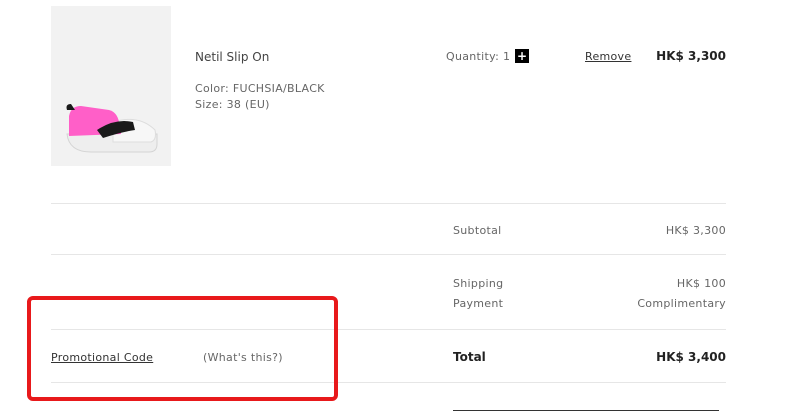 This screenshot has height=412, width=801. I want to click on highlight-box, so click(182, 348).